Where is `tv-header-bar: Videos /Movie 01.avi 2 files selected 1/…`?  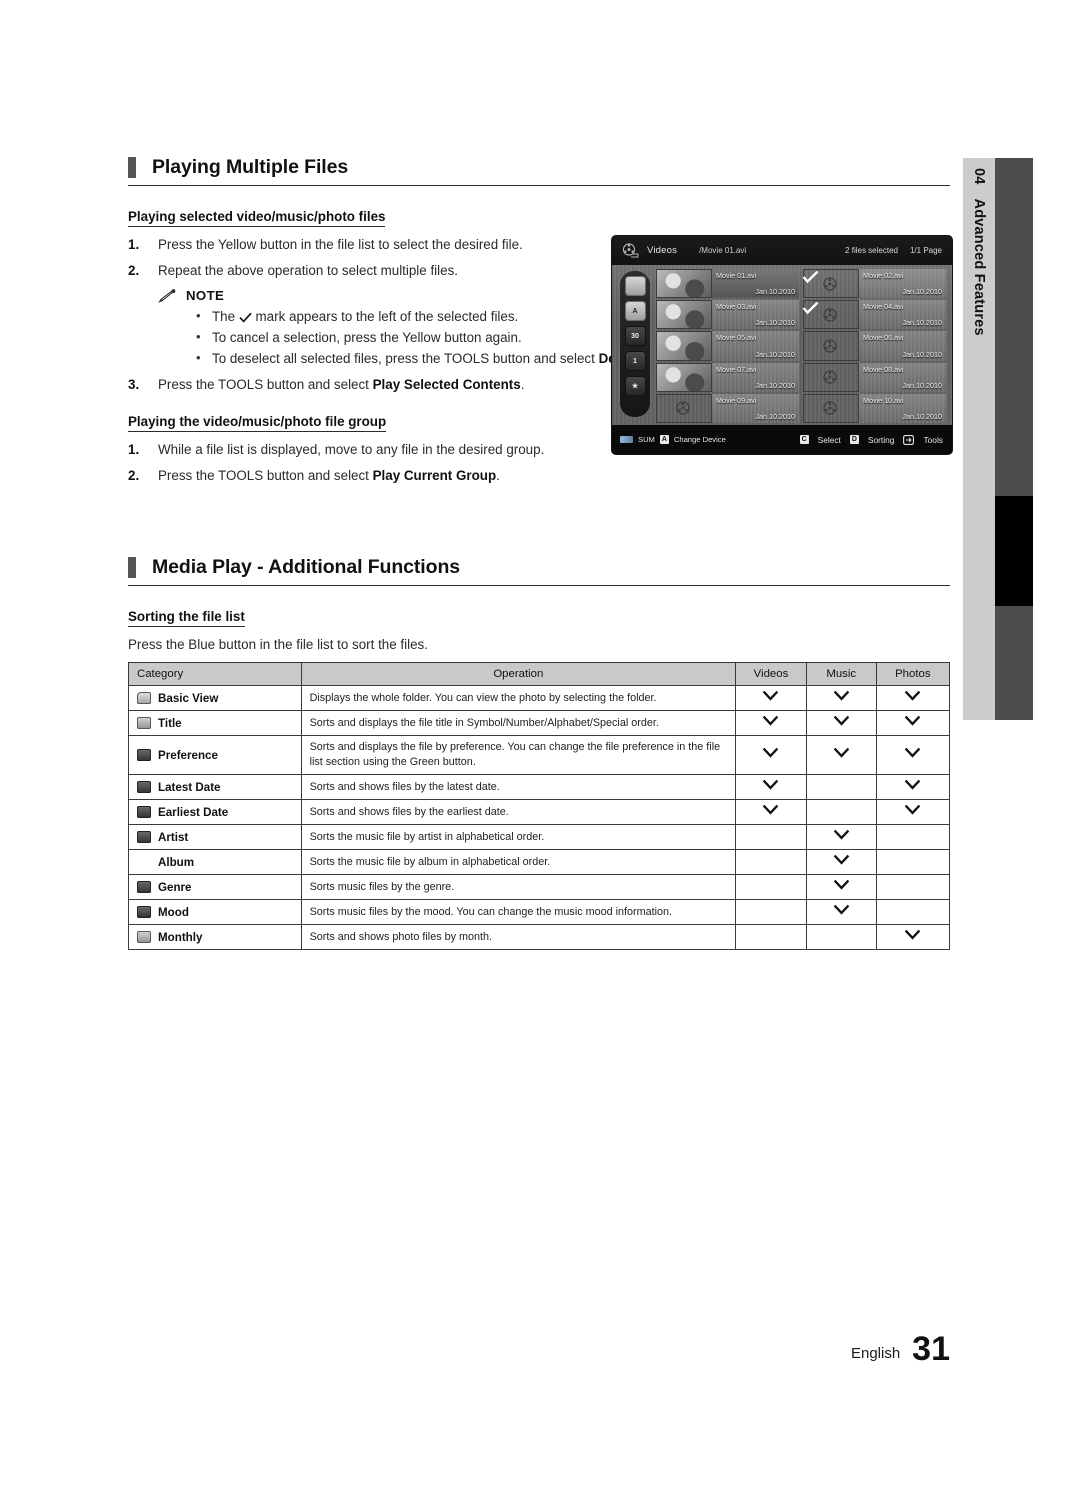 tv-header-bar: Videos /Movie 01.avi 2 files selected 1/… is located at coordinates (782, 250).